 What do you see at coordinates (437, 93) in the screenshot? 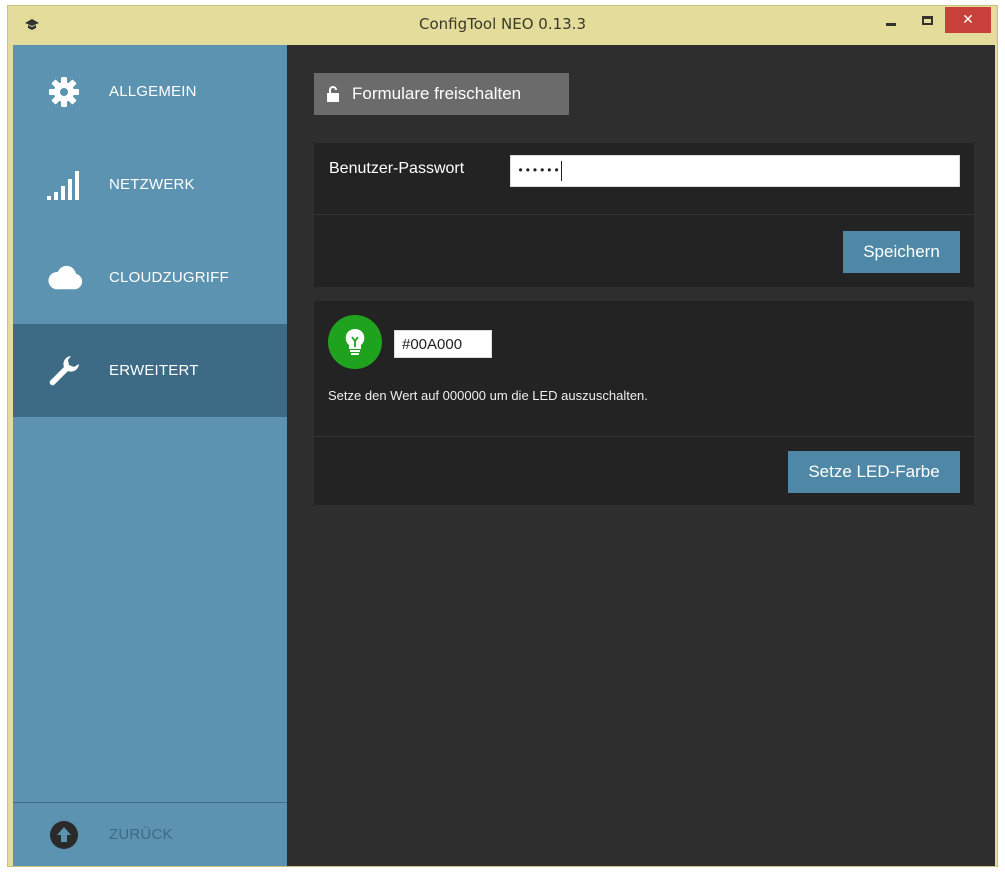
I see `unlock-button-label: Formulare freischalten` at bounding box center [437, 93].